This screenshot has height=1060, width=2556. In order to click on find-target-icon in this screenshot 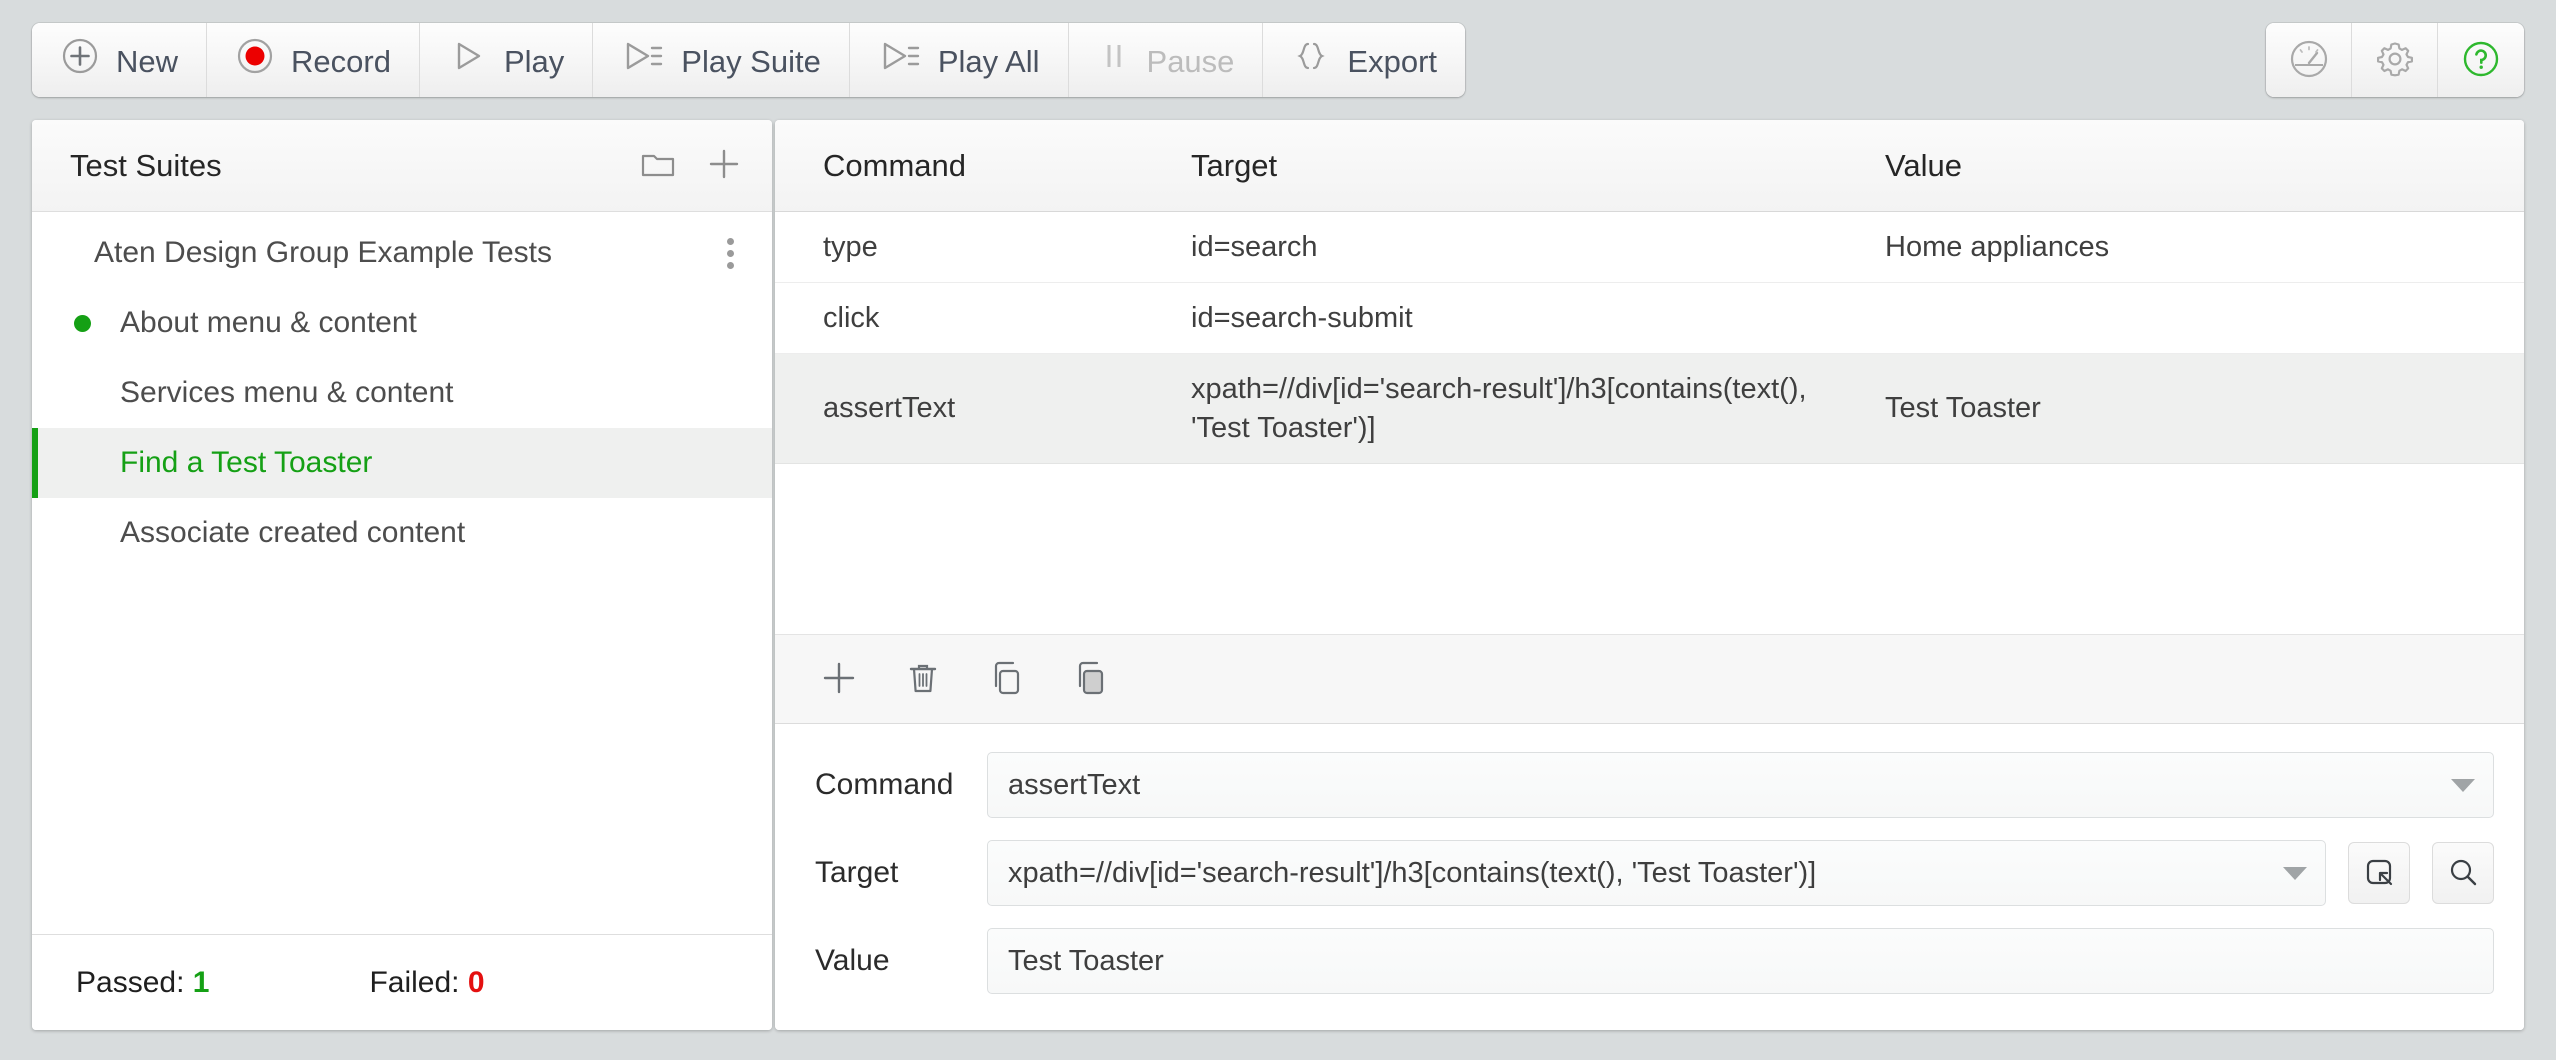, I will do `click(2463, 873)`.